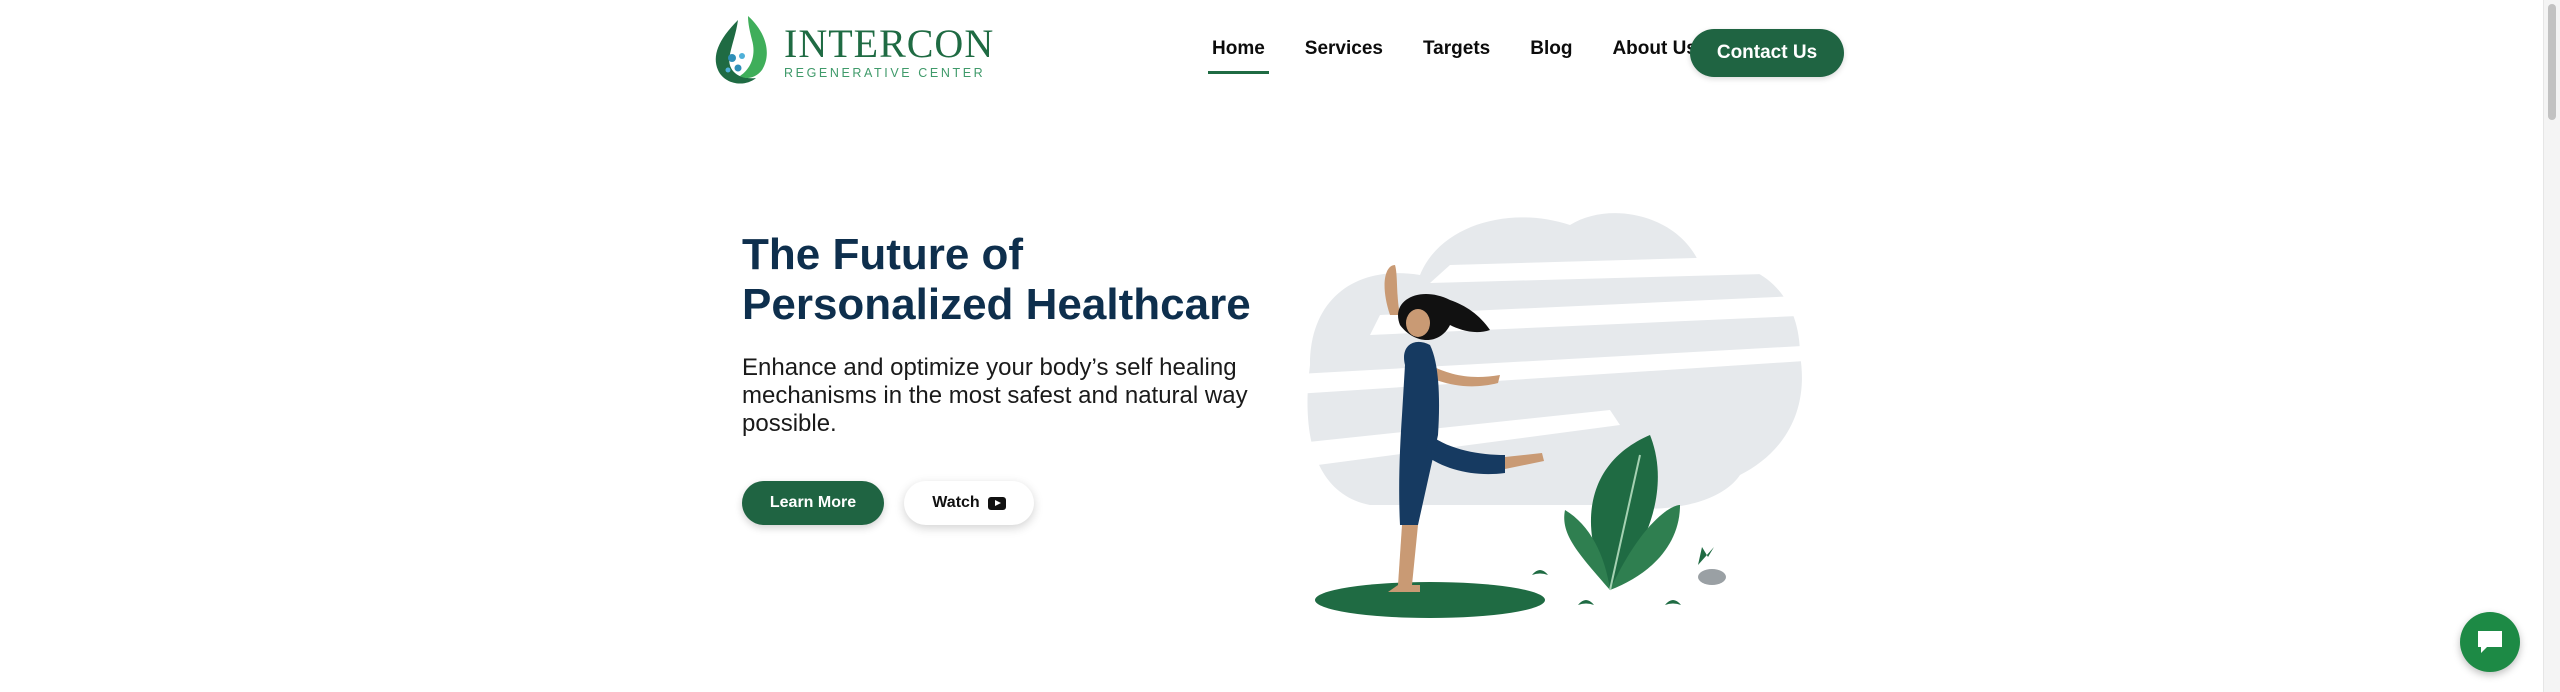  What do you see at coordinates (741, 50) in the screenshot?
I see `leaf-drop-logo-icon` at bounding box center [741, 50].